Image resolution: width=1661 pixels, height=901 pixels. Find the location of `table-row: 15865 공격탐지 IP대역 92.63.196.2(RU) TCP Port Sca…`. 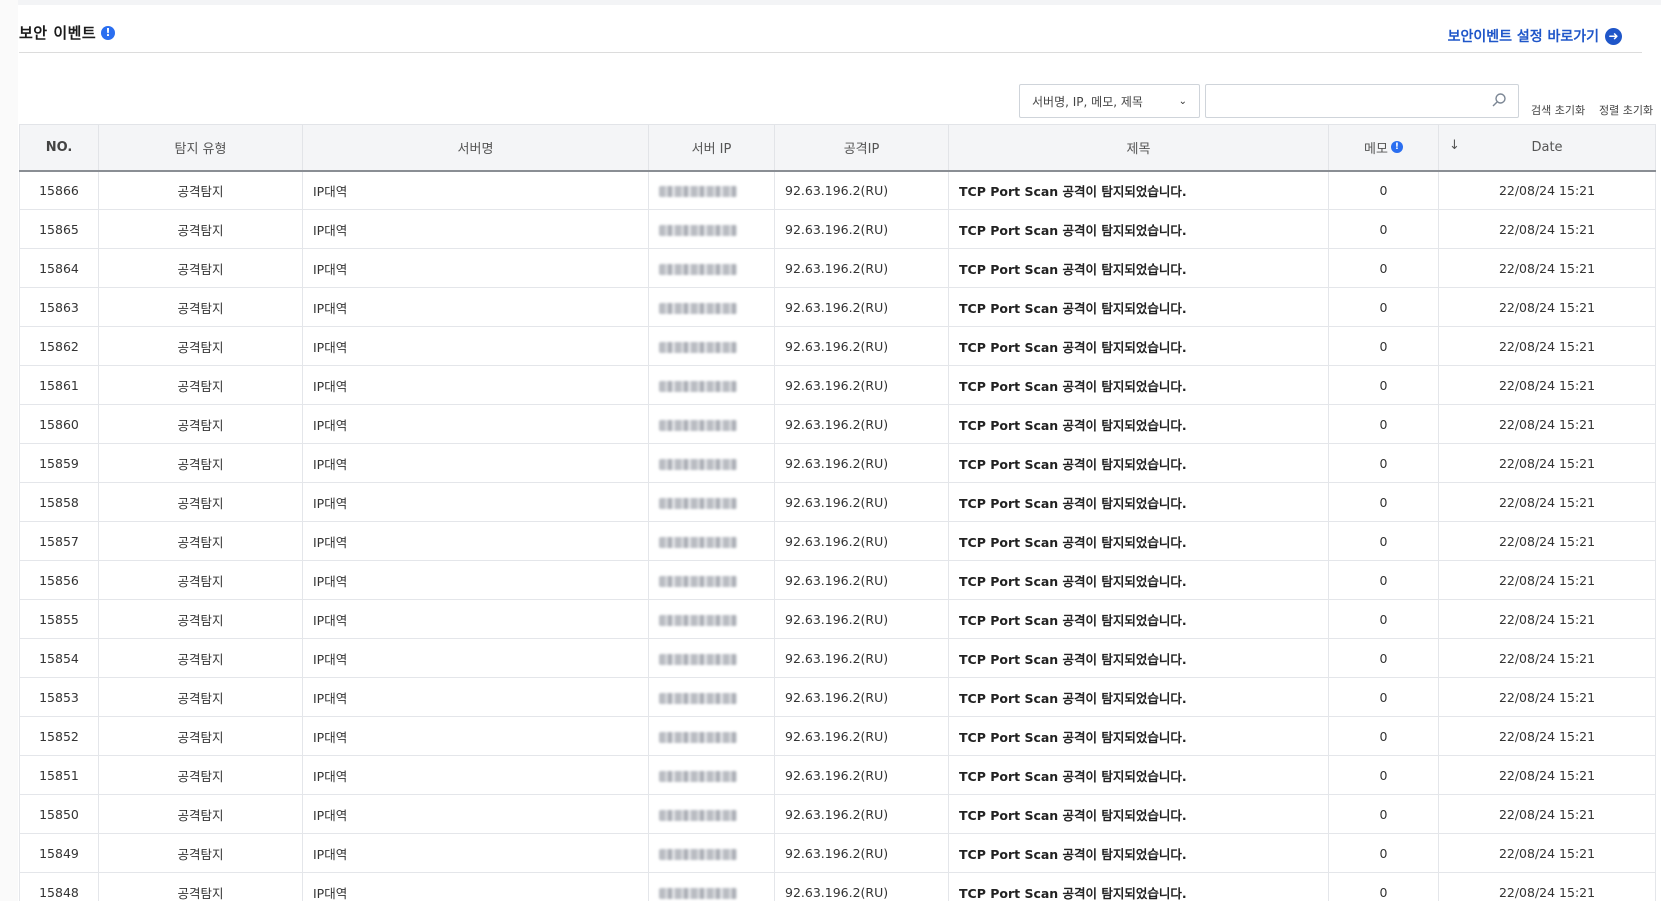

table-row: 15865 공격탐지 IP대역 92.63.196.2(RU) TCP Port Sca… is located at coordinates (838, 229).